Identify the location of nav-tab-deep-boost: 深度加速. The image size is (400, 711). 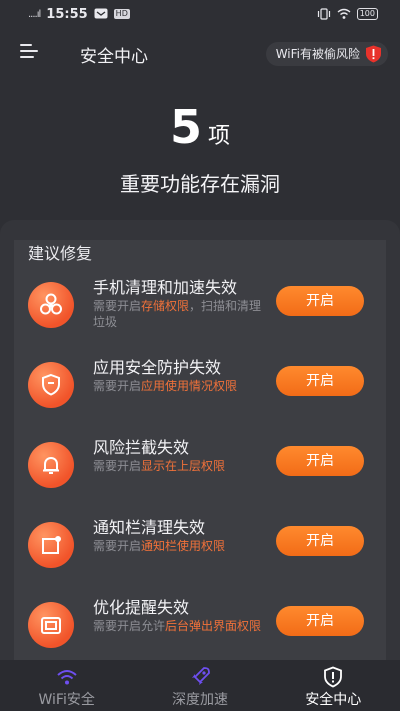
(199, 685).